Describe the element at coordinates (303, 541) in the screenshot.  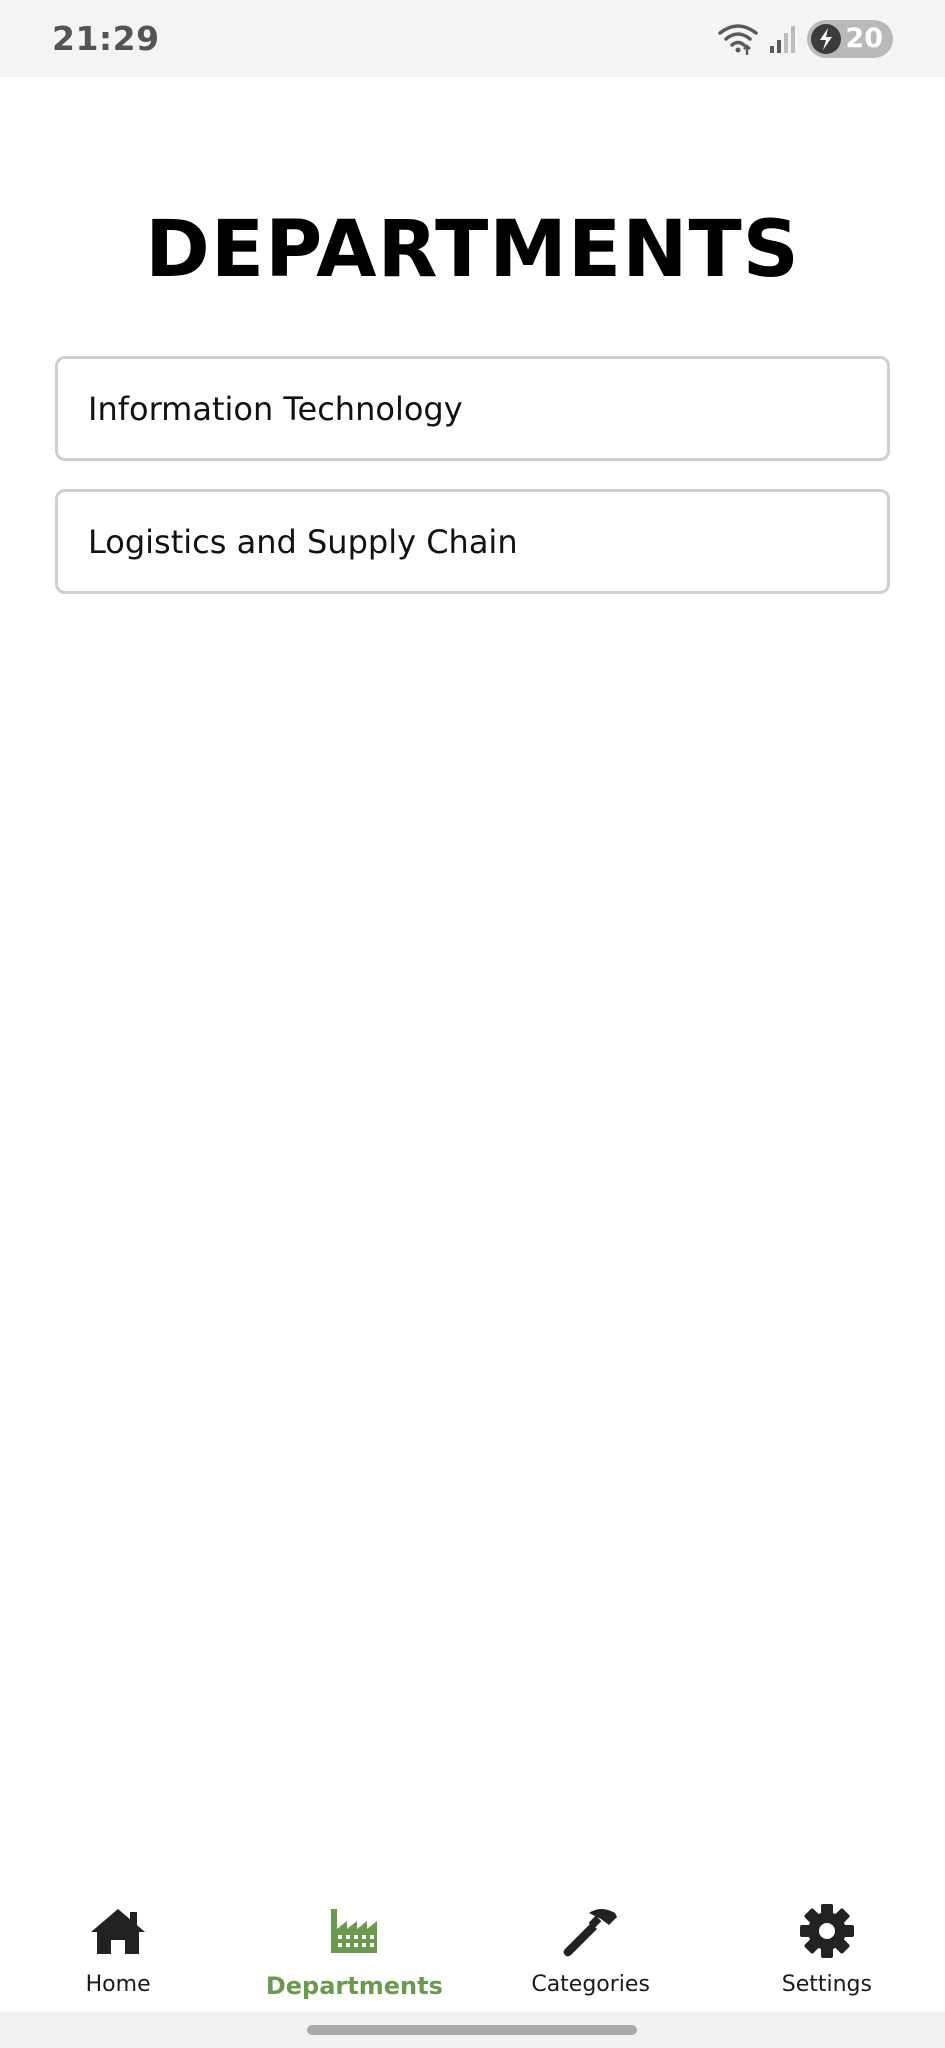
I see `department-label: Logistics and Supply Chain` at that location.